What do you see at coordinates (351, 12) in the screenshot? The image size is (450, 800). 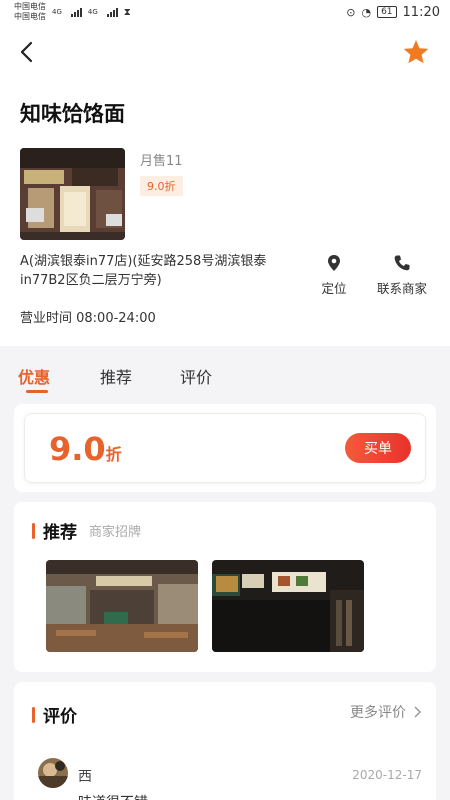 I see `location-status-icon: ⊙` at bounding box center [351, 12].